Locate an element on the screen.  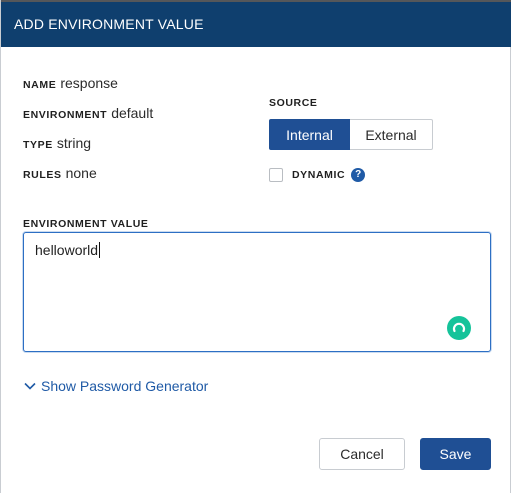
show-password-generator-link: Show Password Generator is located at coordinates (115, 386).